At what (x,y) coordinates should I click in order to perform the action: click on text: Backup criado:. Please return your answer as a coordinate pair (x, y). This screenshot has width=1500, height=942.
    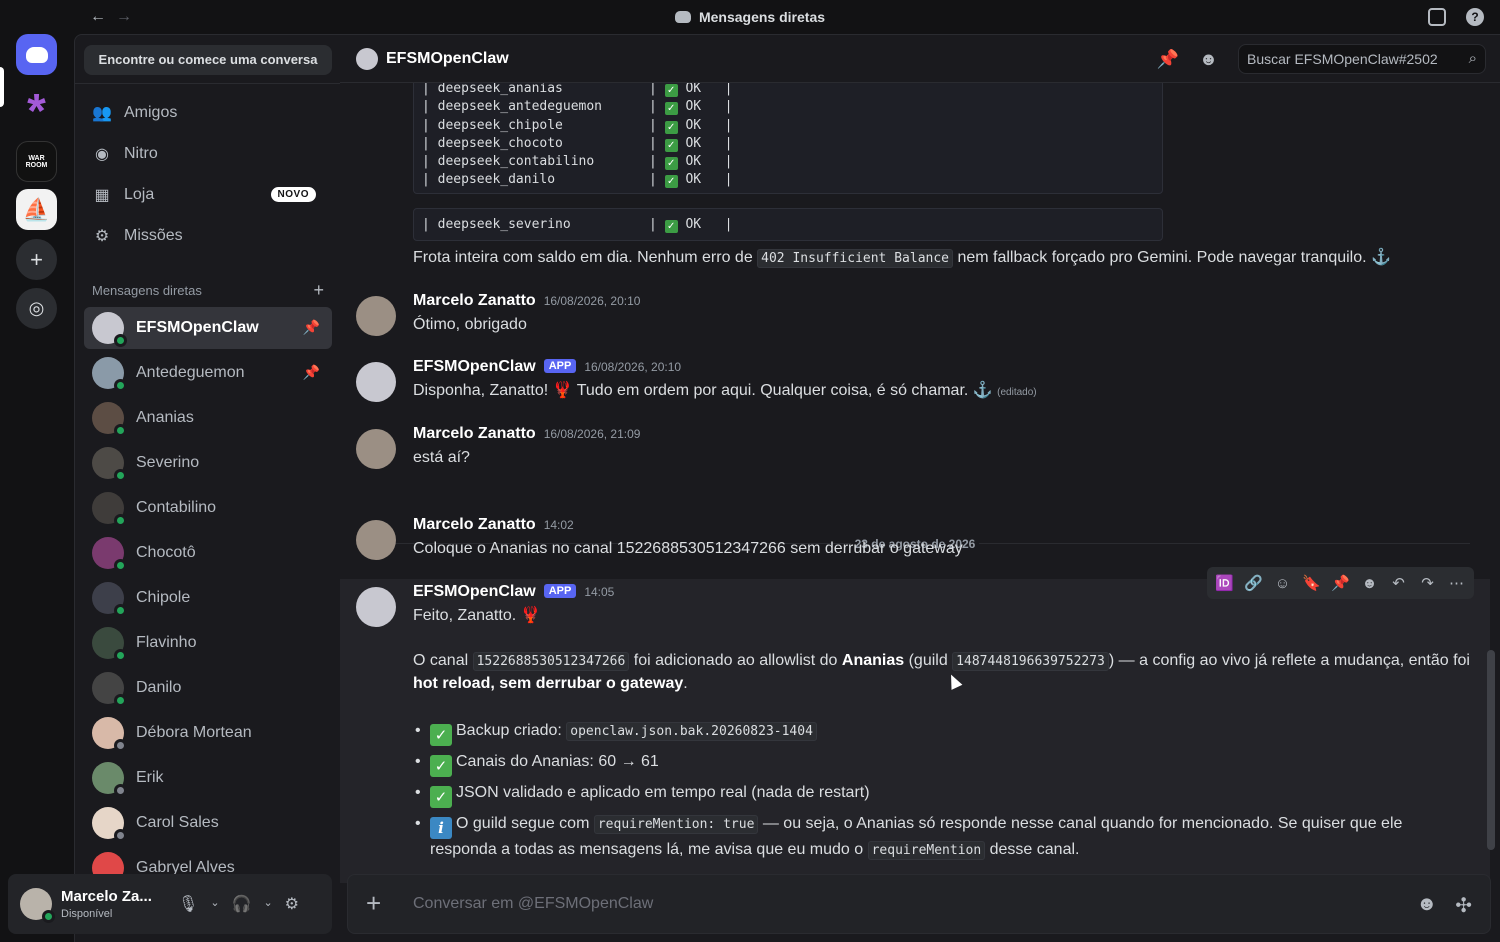
    Looking at the image, I should click on (511, 730).